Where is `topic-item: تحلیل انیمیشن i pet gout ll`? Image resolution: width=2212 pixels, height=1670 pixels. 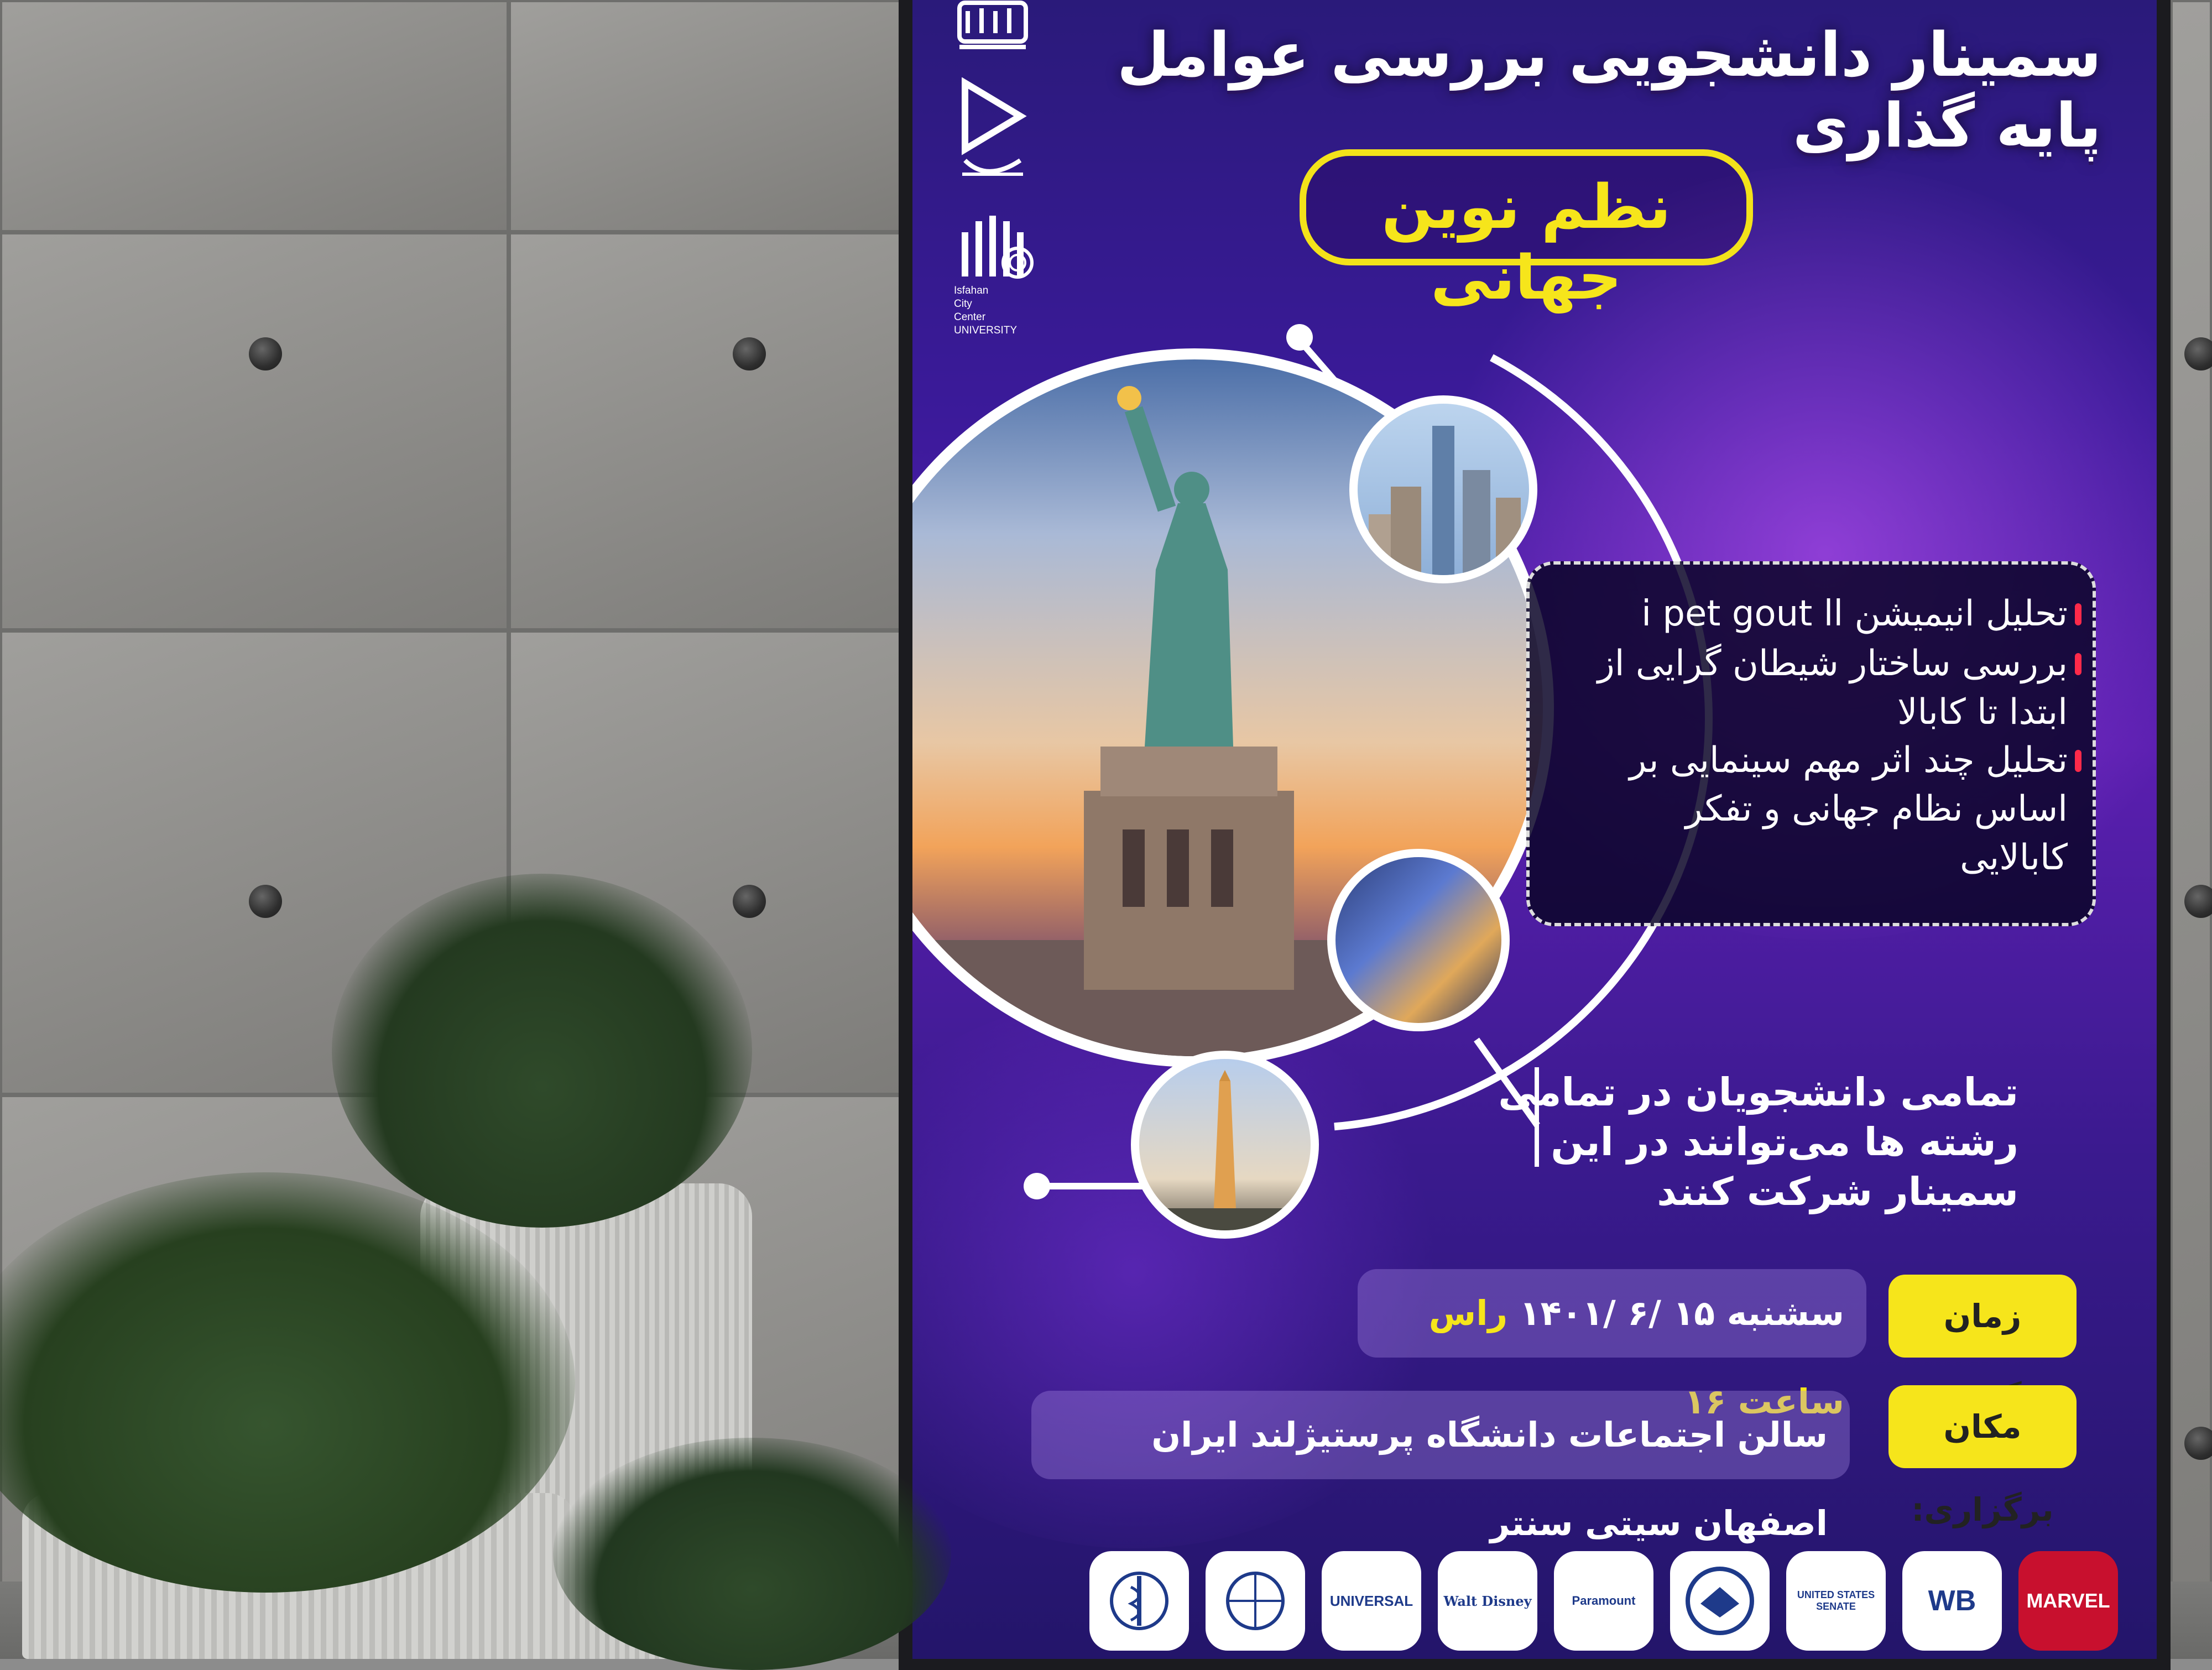 topic-item: تحلیل انیمیشن i pet gout ll is located at coordinates (1855, 613).